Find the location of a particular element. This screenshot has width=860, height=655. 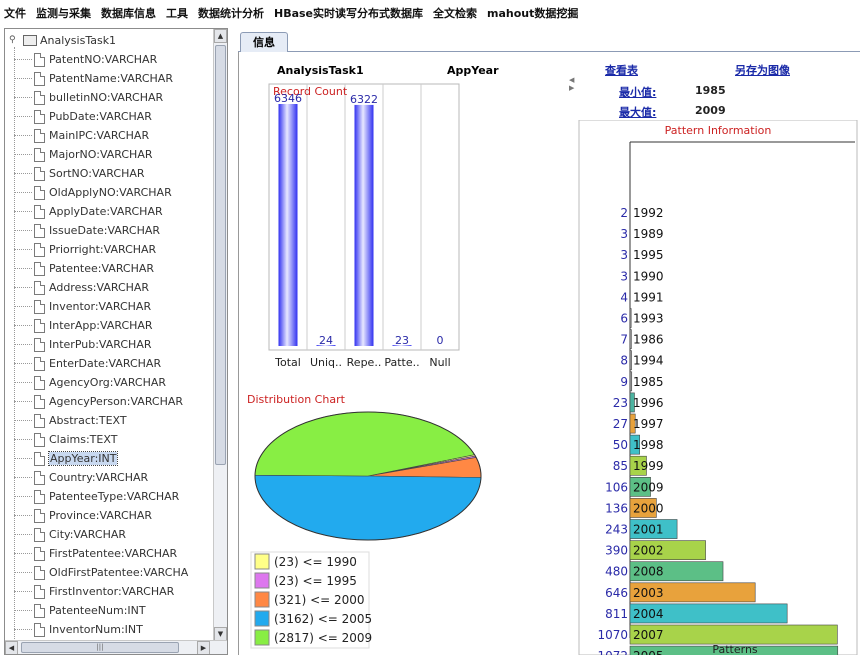

tree-item: Inventor:VARCHAR is located at coordinates (113, 306).